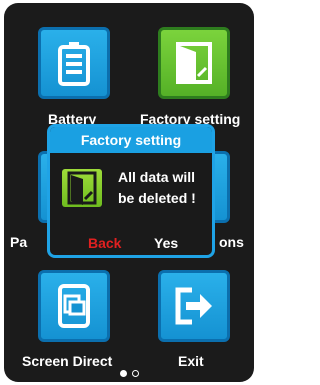 The width and height of the screenshot is (320, 385). I want to click on battery-icon, so click(74, 64).